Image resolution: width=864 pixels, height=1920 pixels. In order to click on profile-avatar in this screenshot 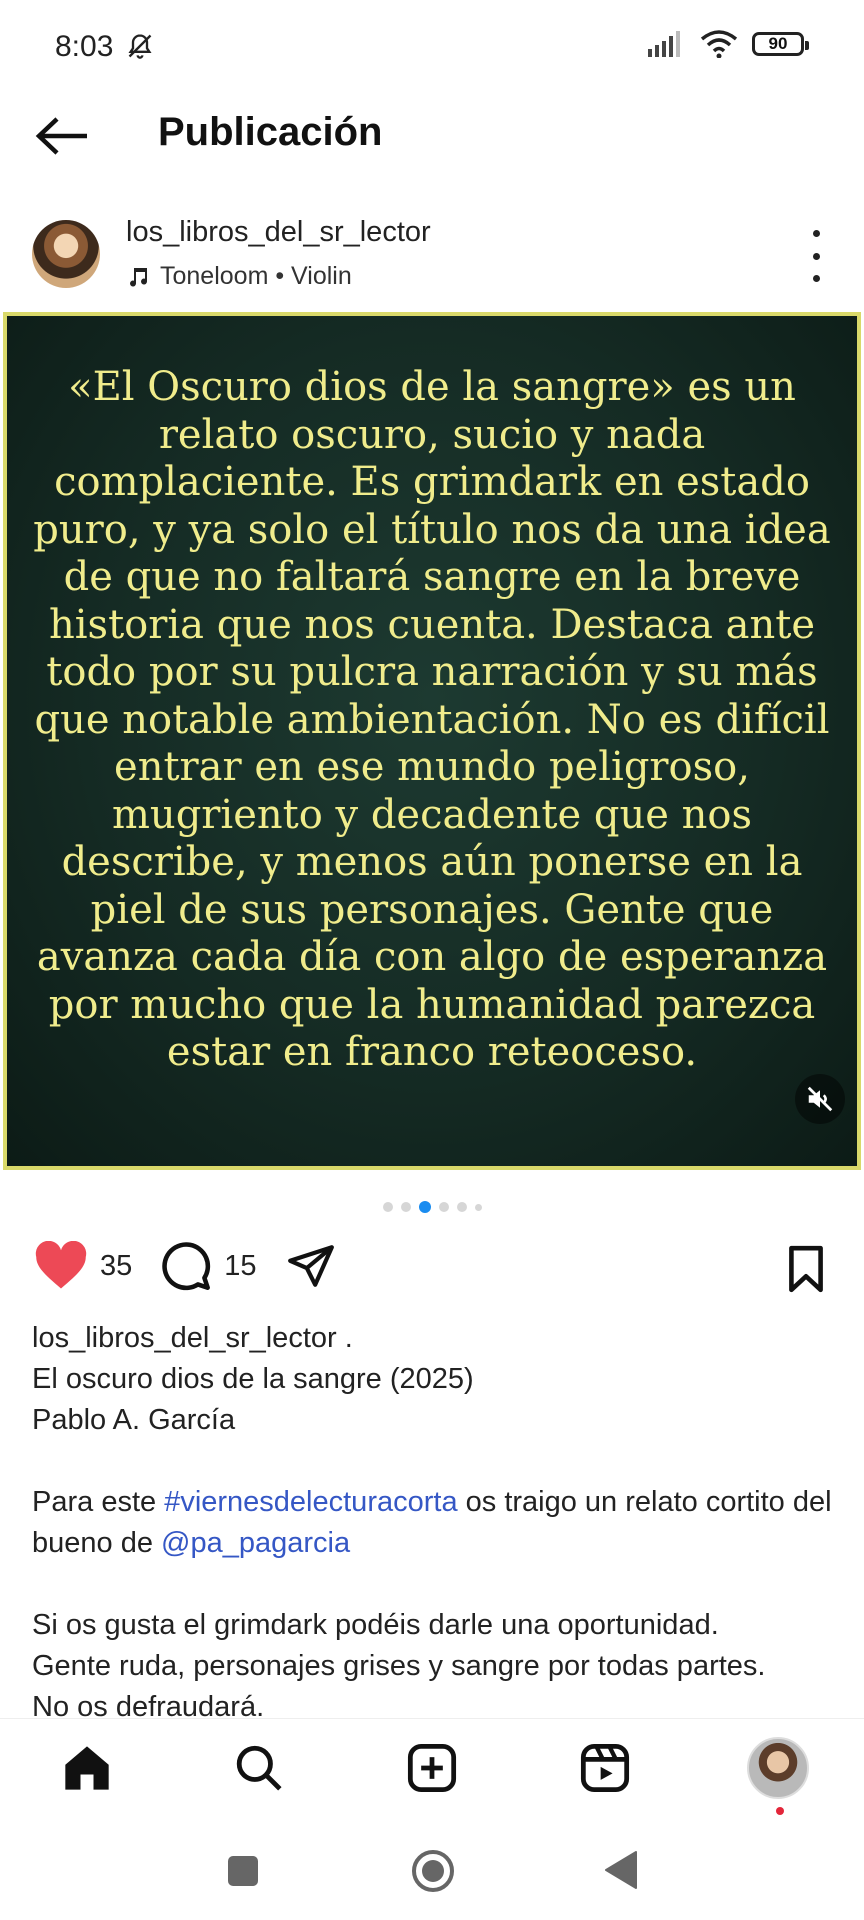, I will do `click(778, 1768)`.